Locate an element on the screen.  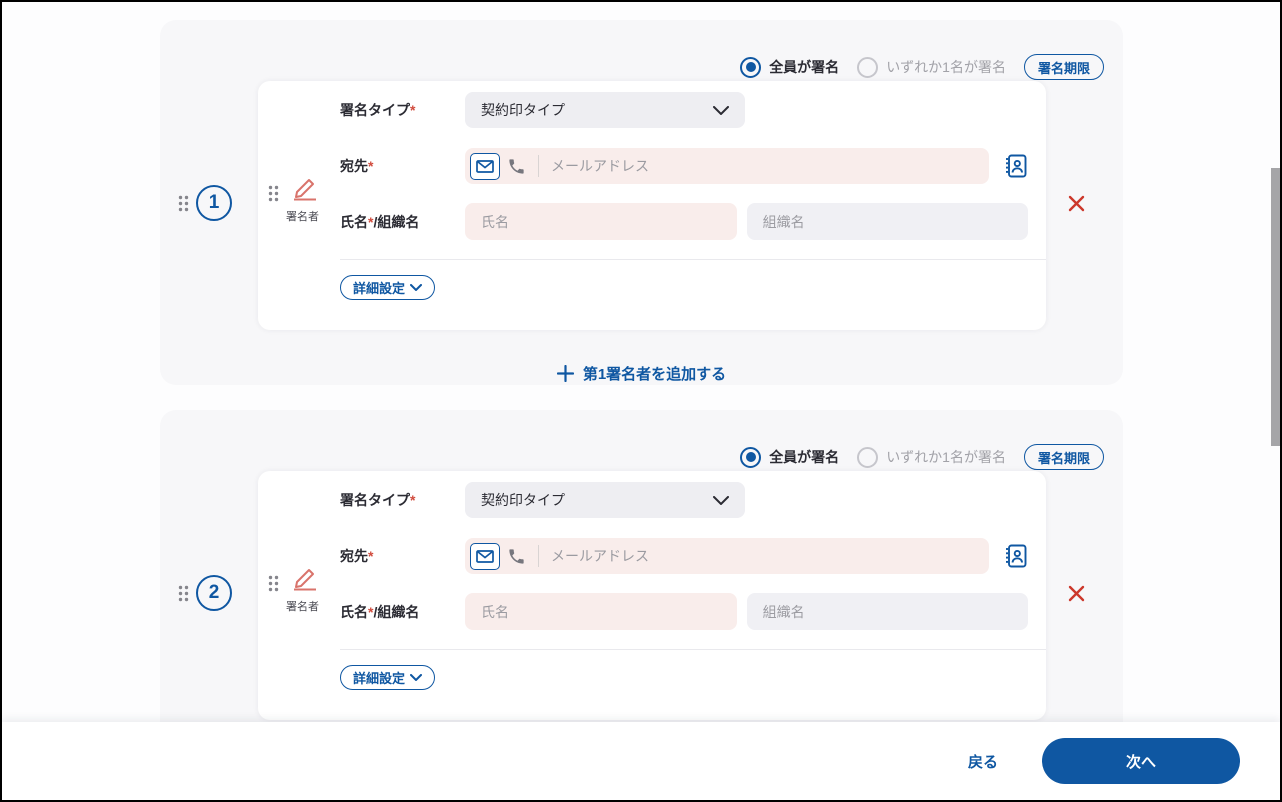
add-signer-button: 第1署名者を追加する is located at coordinates (641, 373).